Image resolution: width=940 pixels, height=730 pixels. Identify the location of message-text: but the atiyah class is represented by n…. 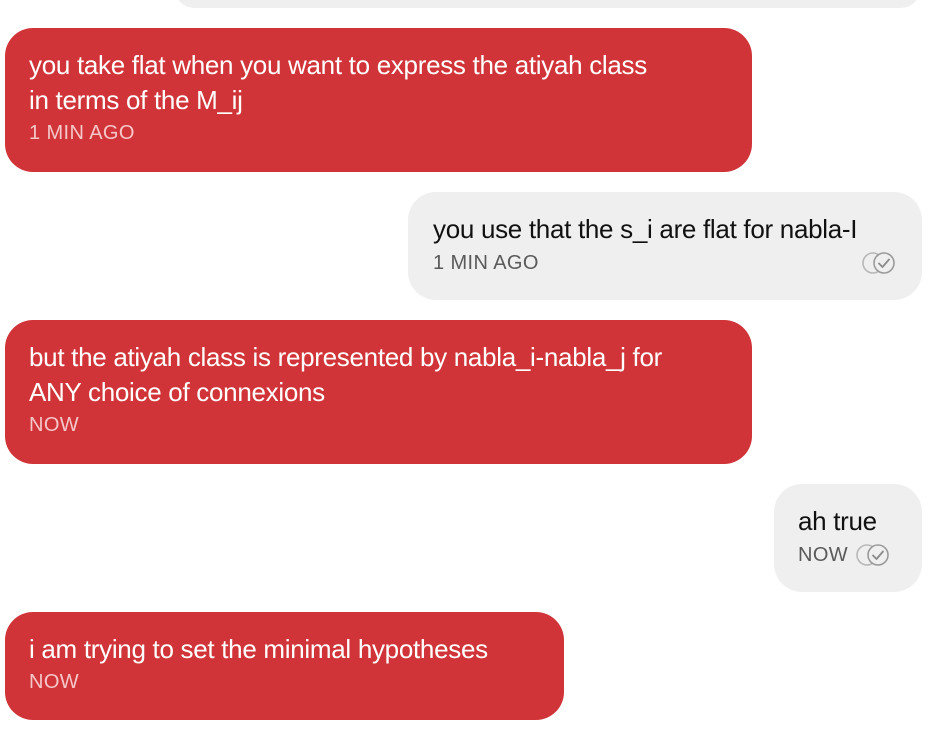
(345, 374).